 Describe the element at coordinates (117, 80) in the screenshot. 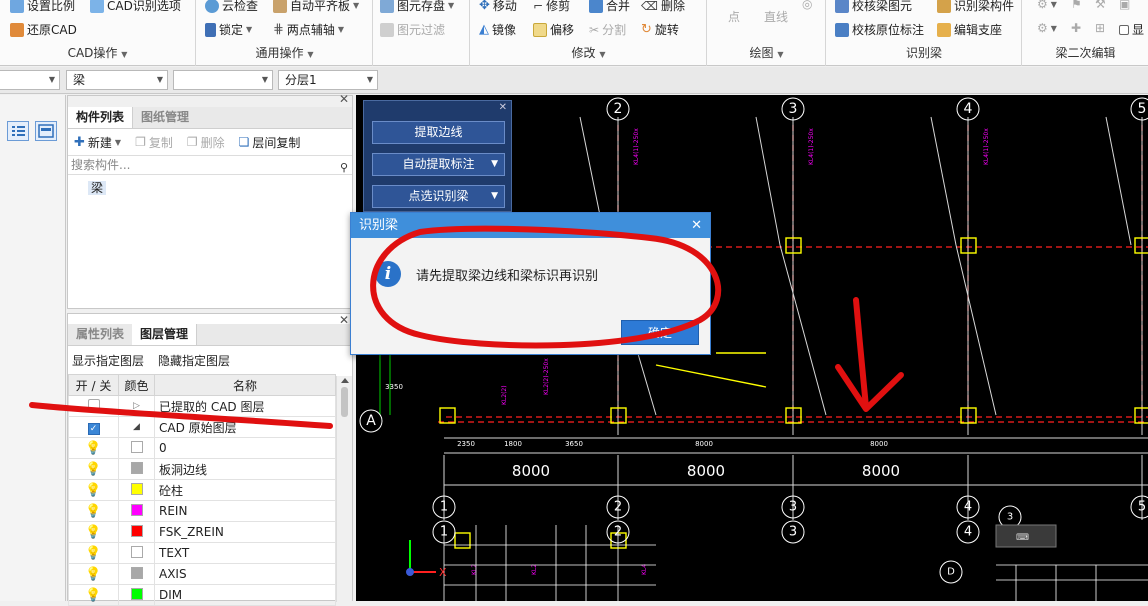

I see `component-type-combo: 梁 ▼` at that location.